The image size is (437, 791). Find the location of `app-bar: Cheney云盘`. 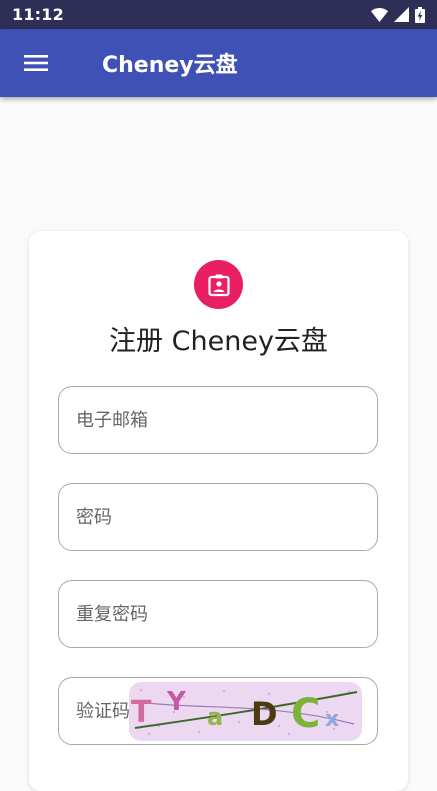

app-bar: Cheney云盘 is located at coordinates (218, 63).